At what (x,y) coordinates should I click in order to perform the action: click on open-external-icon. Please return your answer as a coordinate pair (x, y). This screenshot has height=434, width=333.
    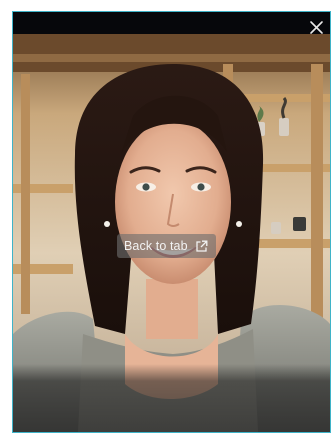
    Looking at the image, I should click on (201, 246).